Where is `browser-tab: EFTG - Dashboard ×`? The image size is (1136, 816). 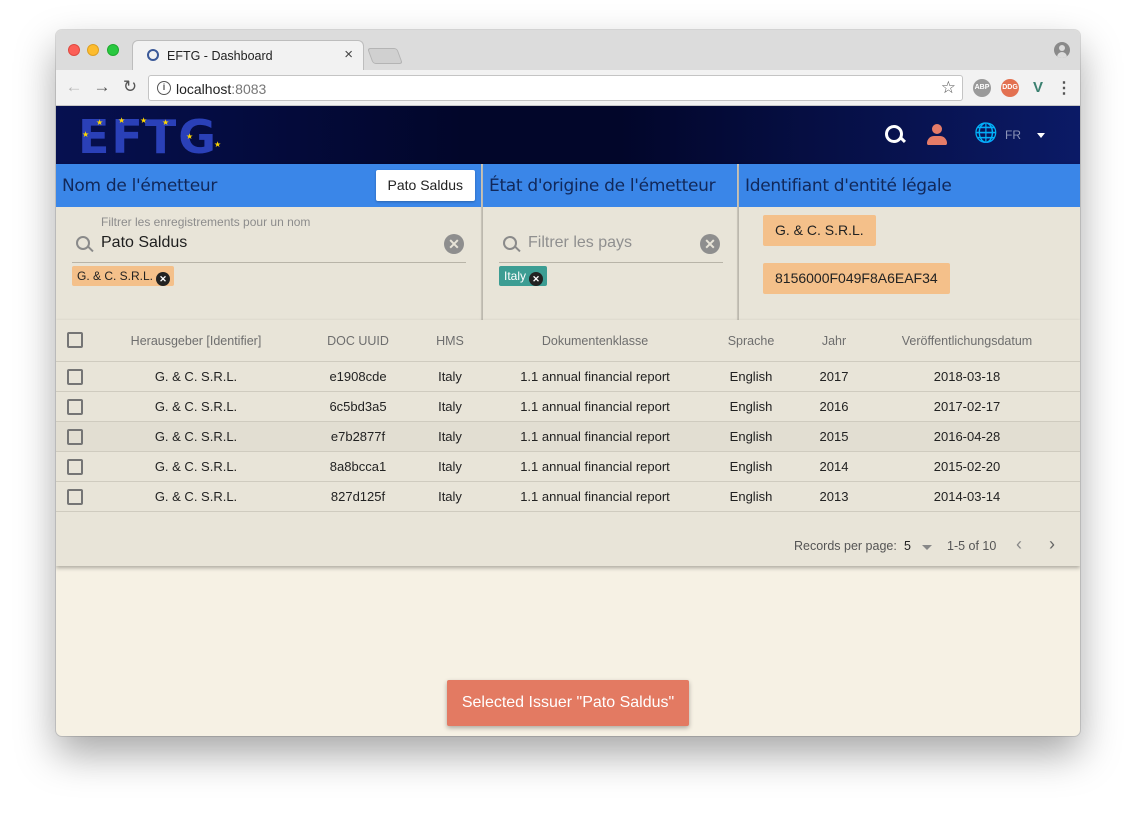 browser-tab: EFTG - Dashboard × is located at coordinates (248, 55).